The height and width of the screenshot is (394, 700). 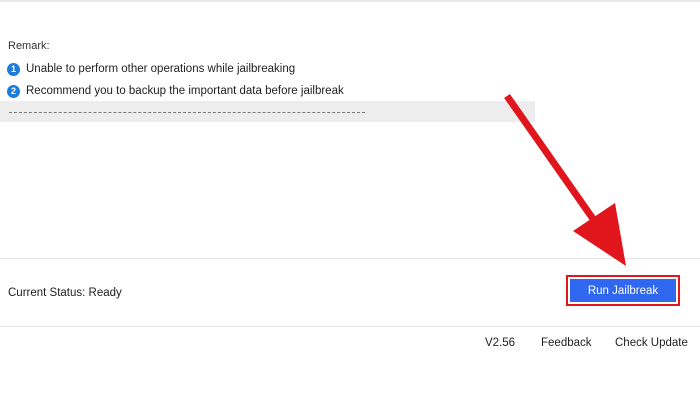 I want to click on current-status: Current Status: Ready, so click(x=65, y=293).